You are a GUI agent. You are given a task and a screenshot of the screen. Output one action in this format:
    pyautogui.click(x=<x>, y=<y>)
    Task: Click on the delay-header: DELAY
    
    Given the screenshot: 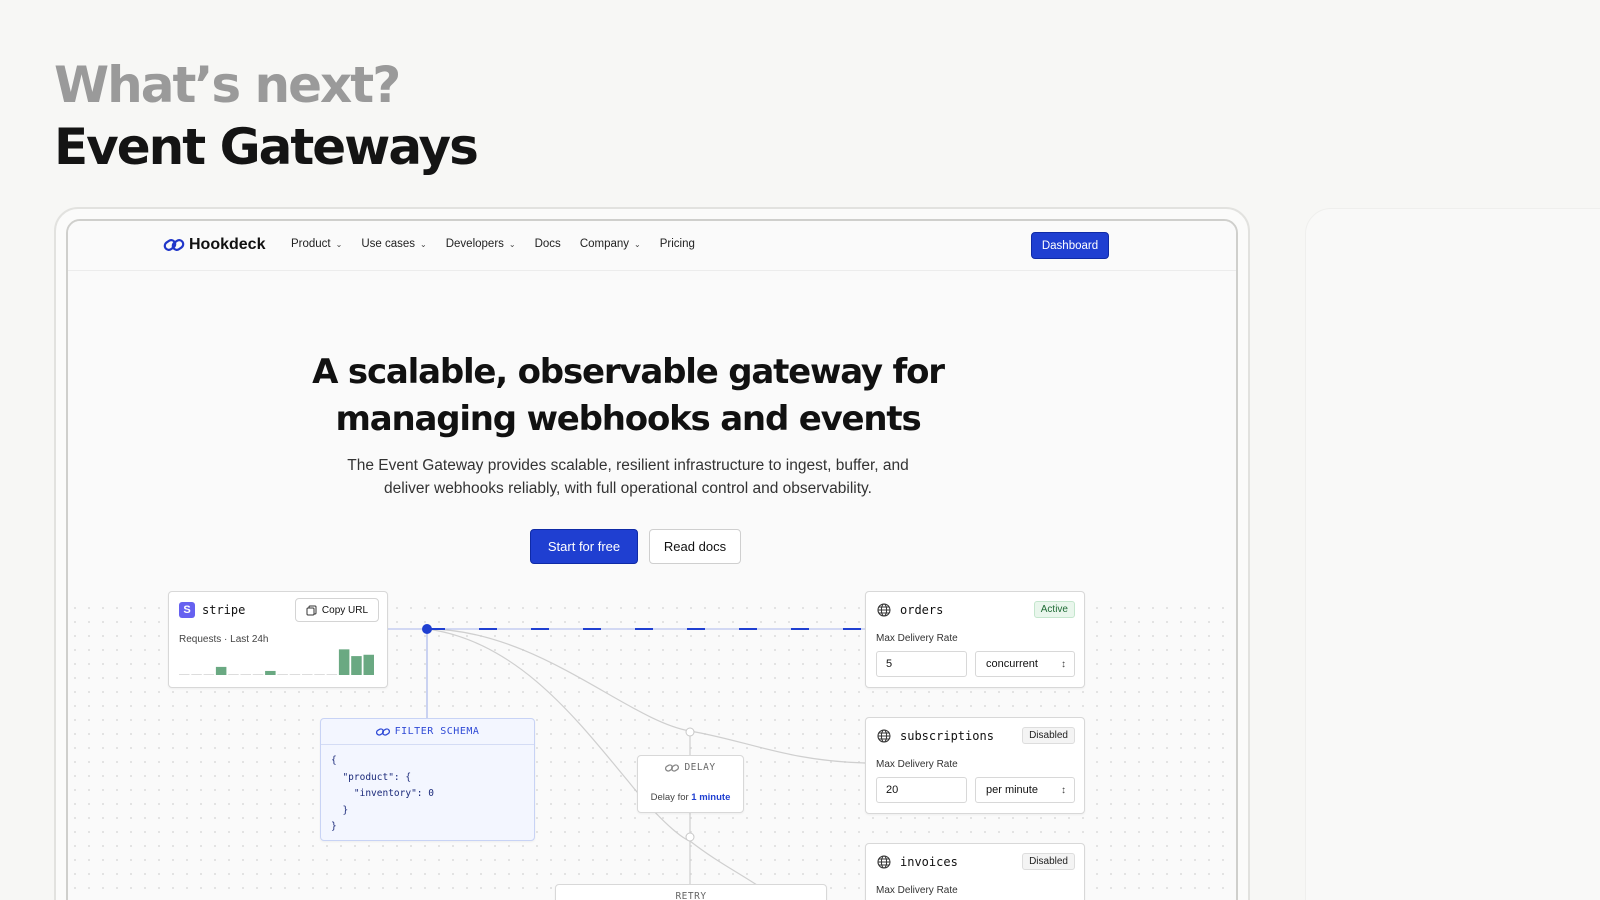 What is the action you would take?
    pyautogui.click(x=690, y=767)
    